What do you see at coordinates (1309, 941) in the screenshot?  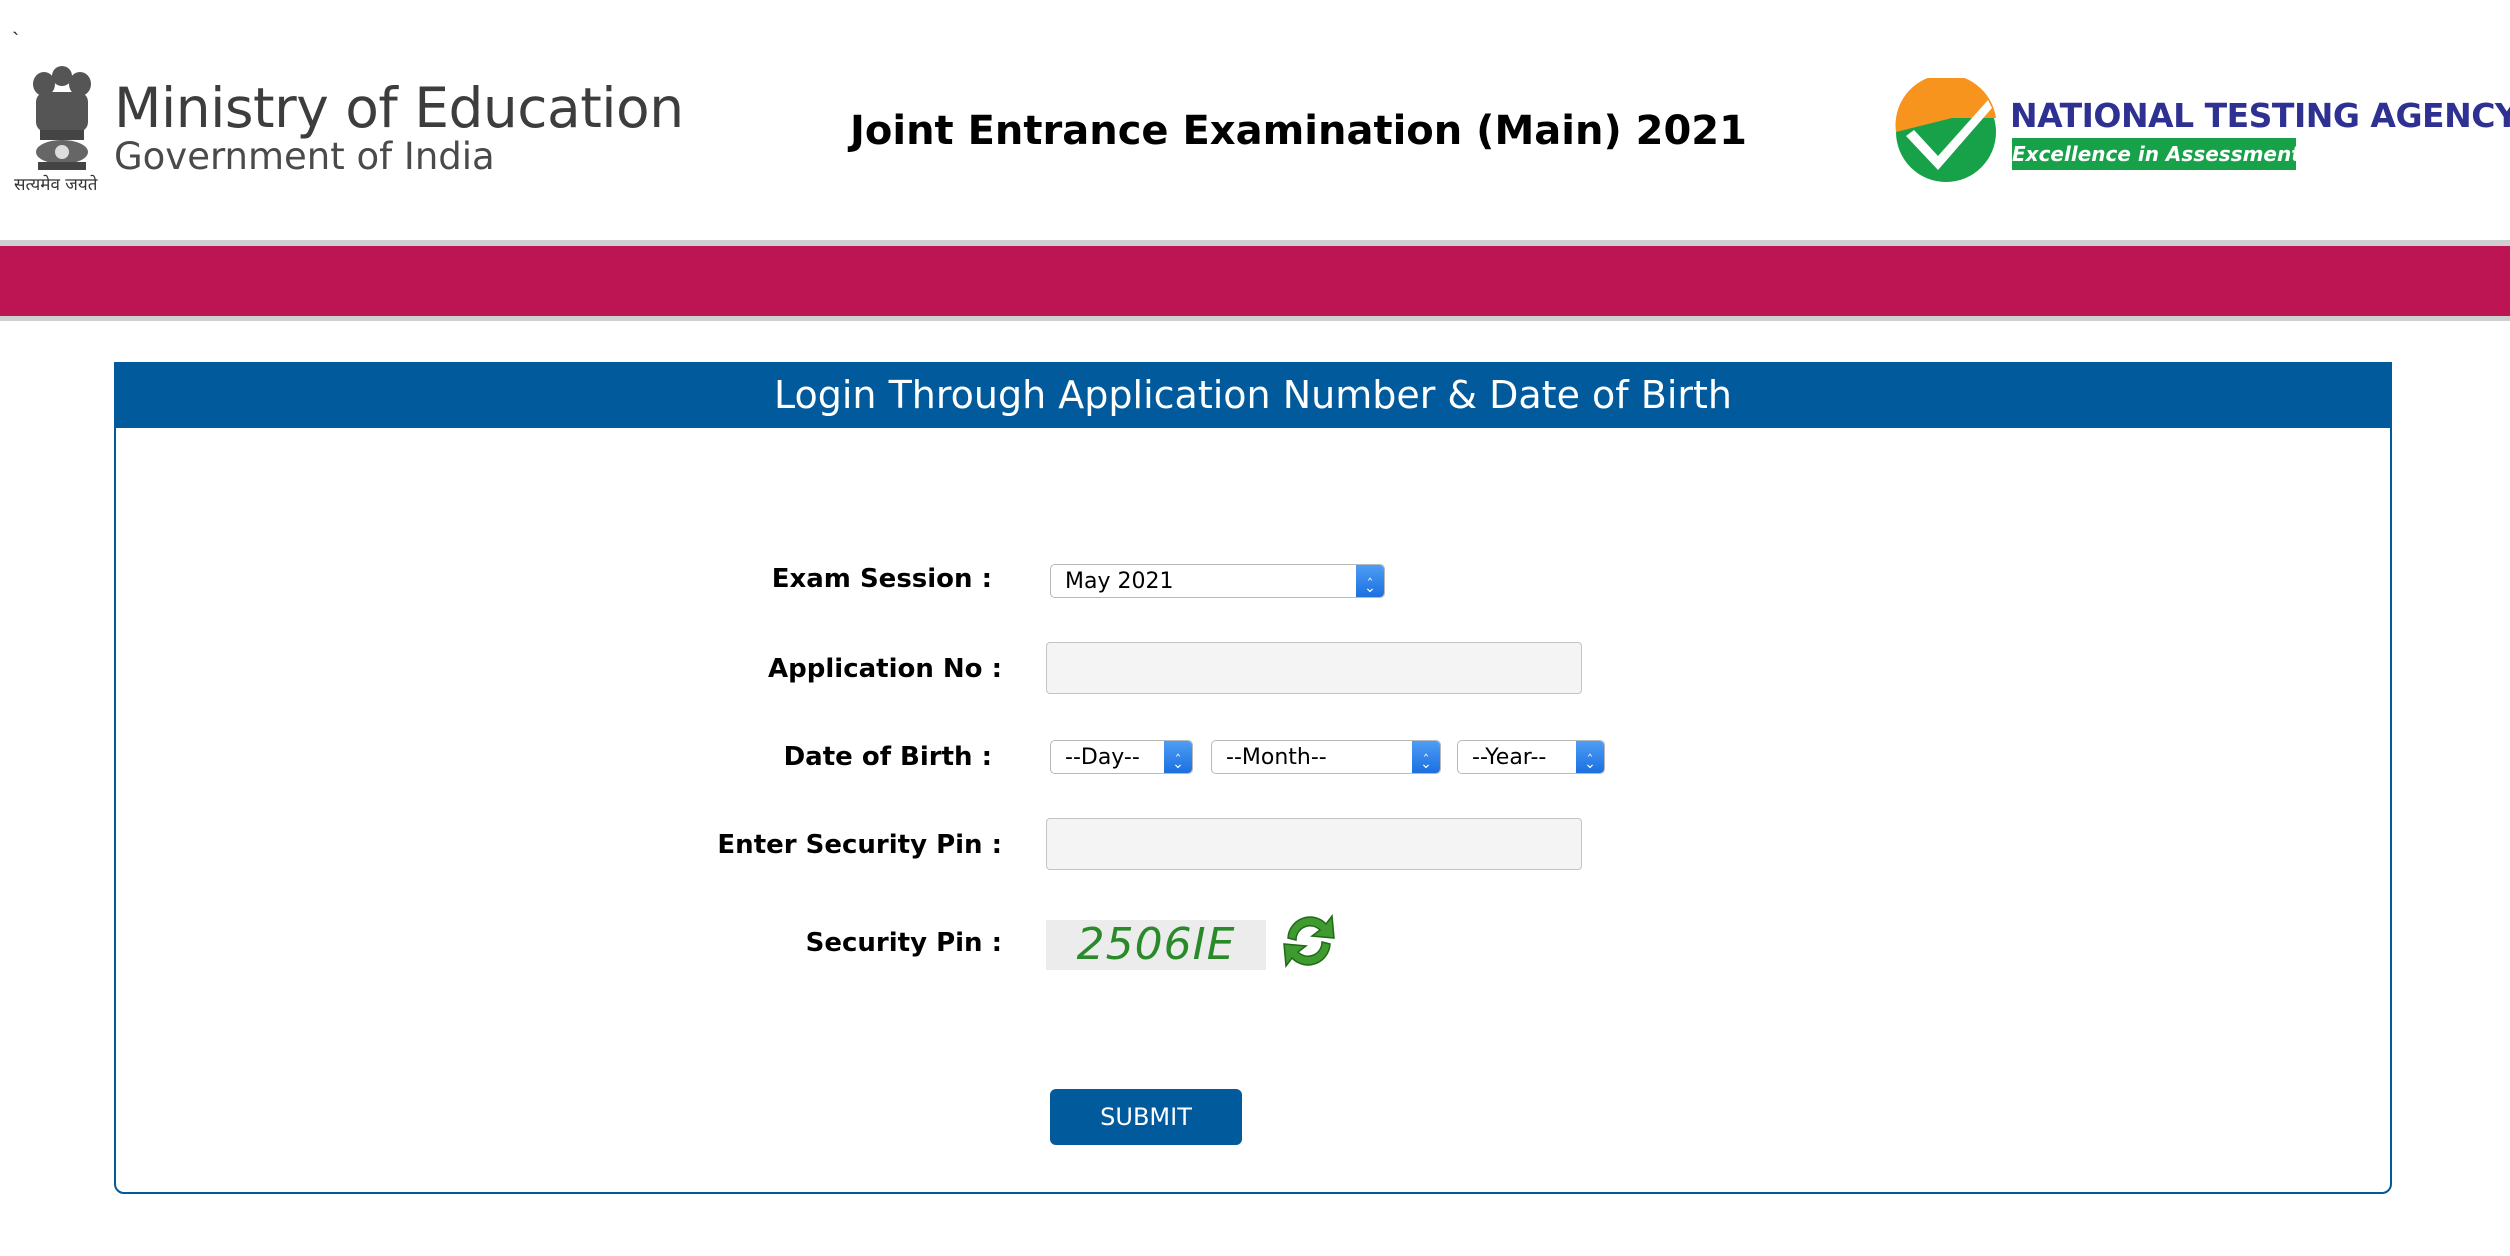 I see `refresh-icon` at bounding box center [1309, 941].